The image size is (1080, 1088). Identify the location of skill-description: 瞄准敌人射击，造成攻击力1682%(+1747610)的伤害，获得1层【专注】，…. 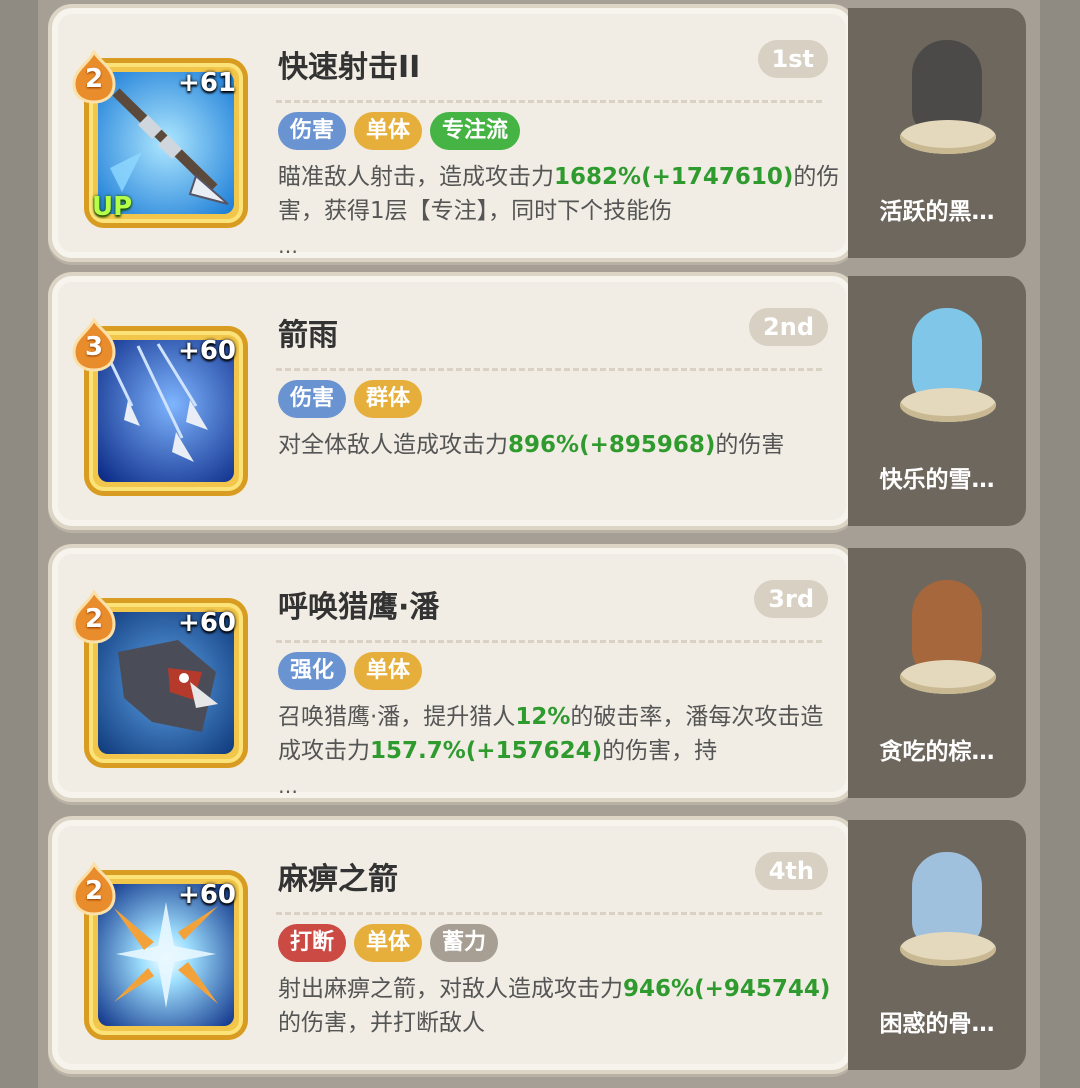
(560, 194).